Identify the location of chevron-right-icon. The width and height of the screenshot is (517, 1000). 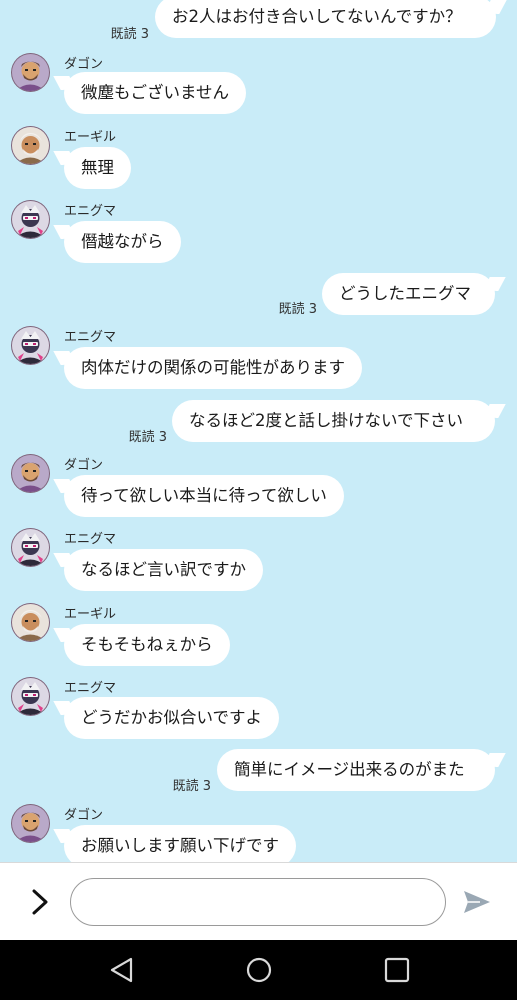
(40, 902).